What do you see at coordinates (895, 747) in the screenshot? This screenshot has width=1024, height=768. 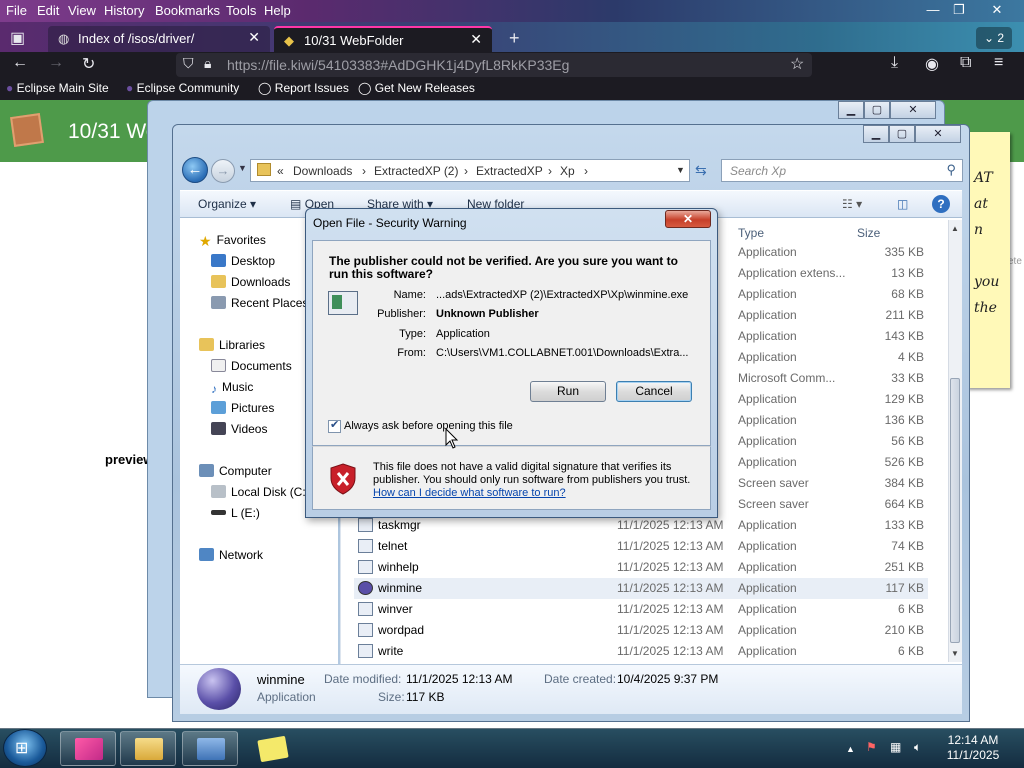 I see `network-tray-icon: ▦` at bounding box center [895, 747].